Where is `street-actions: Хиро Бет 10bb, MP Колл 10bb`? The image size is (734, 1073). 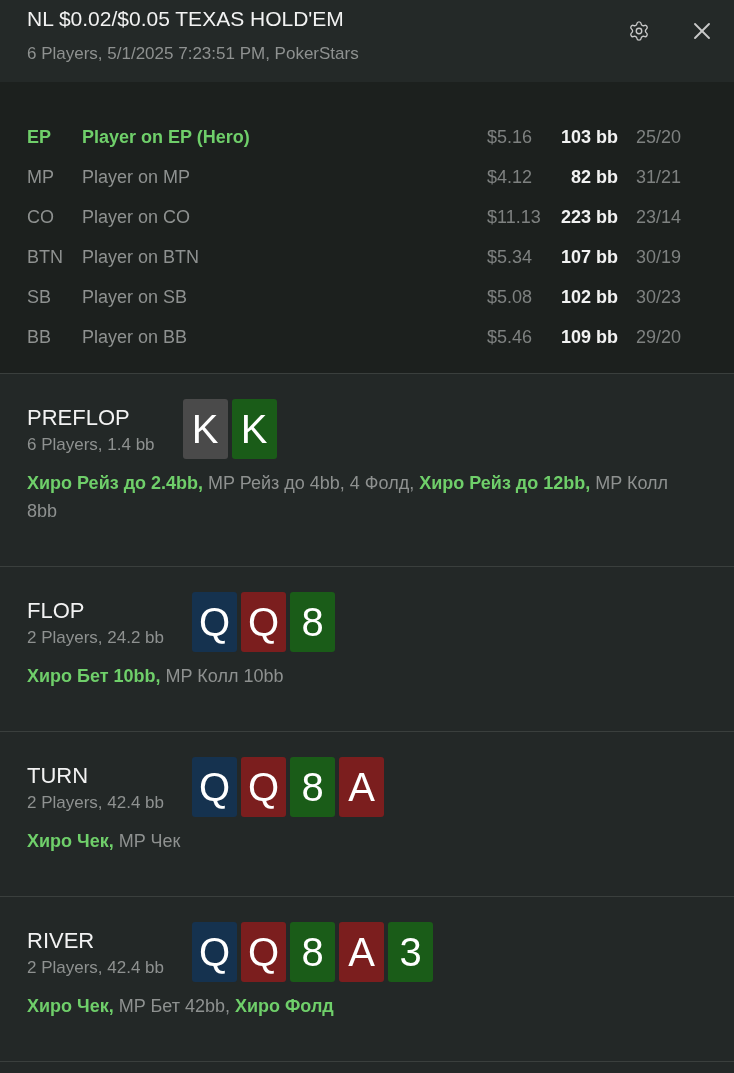 street-actions: Хиро Бет 10bb, MP Колл 10bb is located at coordinates (156, 676).